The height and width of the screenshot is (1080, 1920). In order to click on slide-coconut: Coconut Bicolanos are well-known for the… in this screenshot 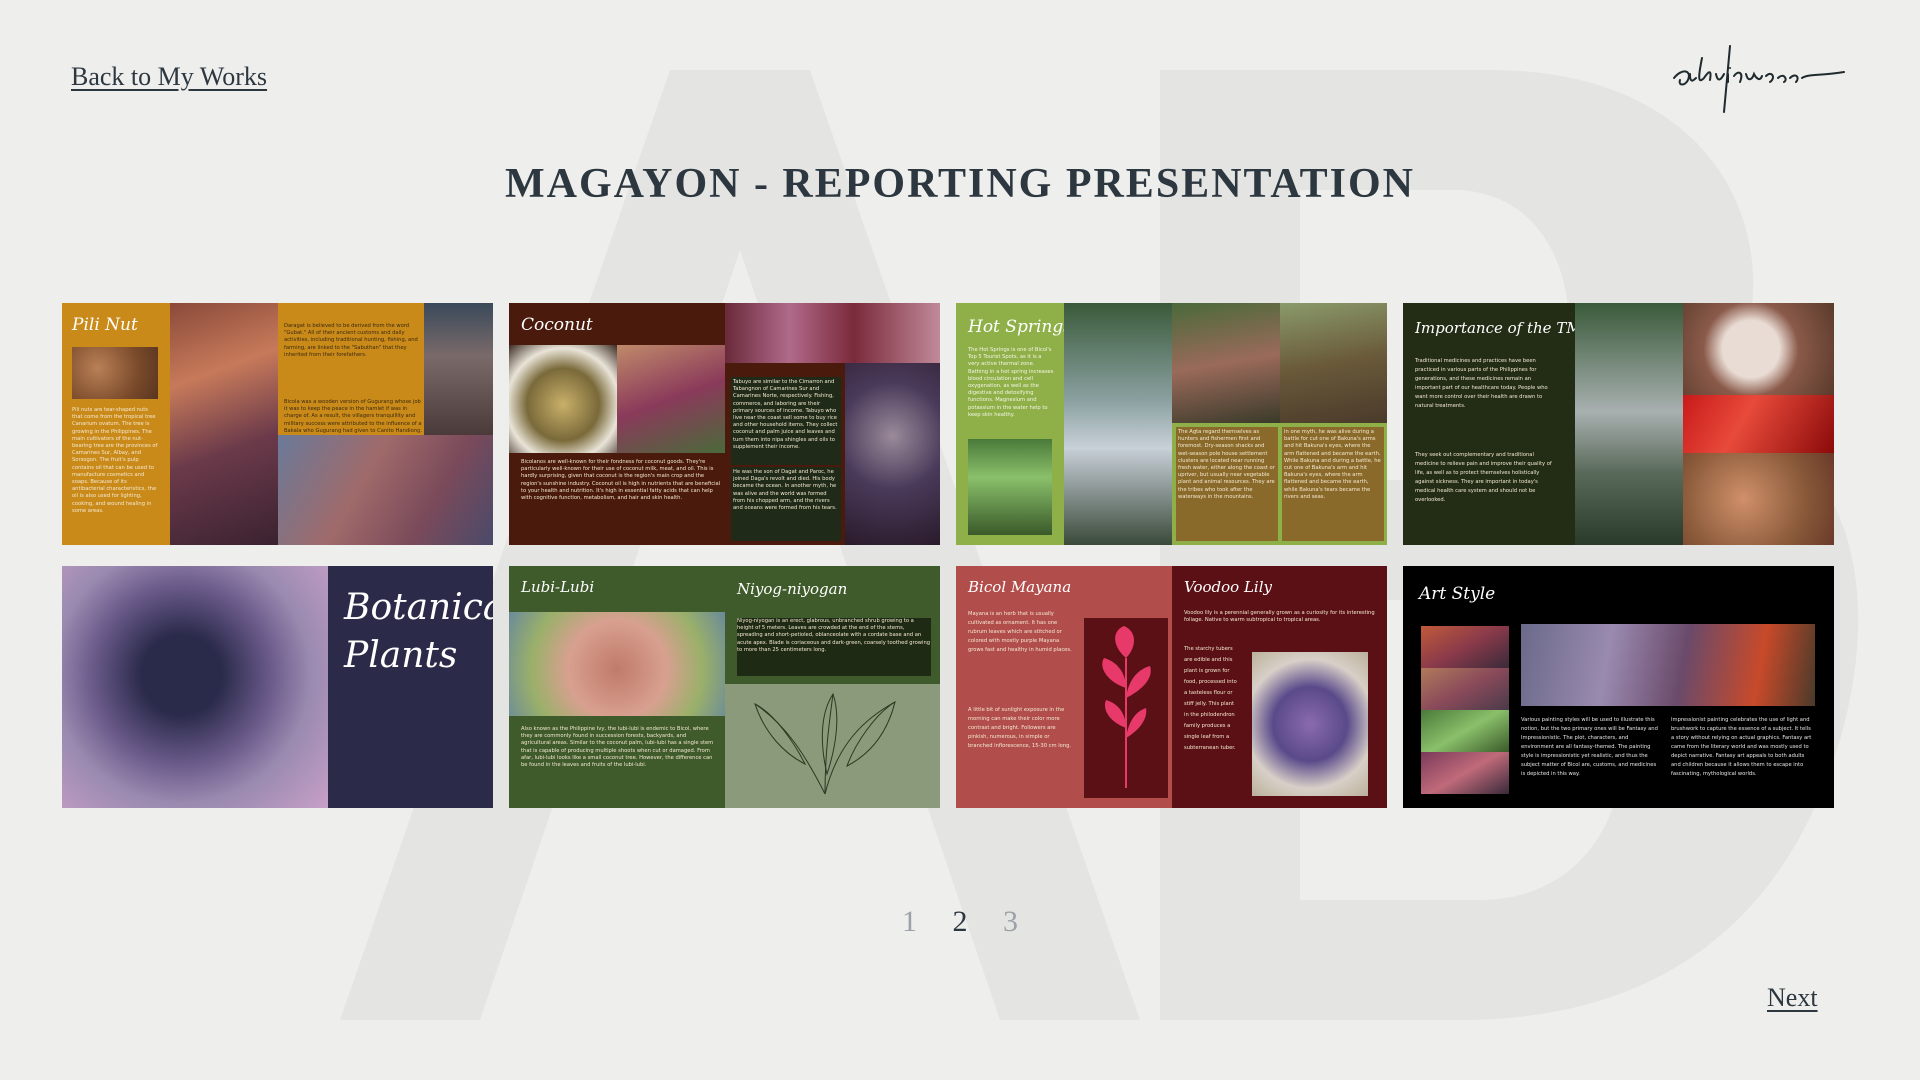, I will do `click(724, 424)`.